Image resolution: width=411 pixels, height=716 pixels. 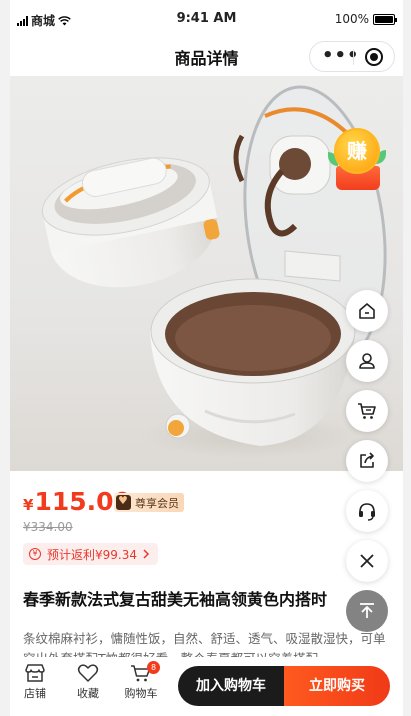 I want to click on capsule-divider, so click(x=353, y=57).